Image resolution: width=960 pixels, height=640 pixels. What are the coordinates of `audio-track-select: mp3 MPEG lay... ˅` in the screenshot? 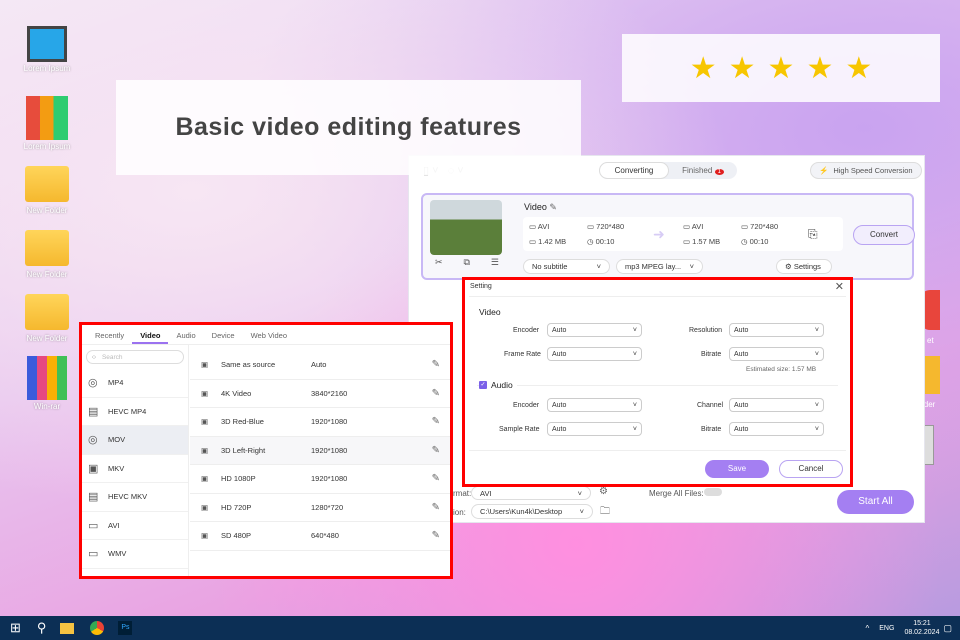 It's located at (659, 266).